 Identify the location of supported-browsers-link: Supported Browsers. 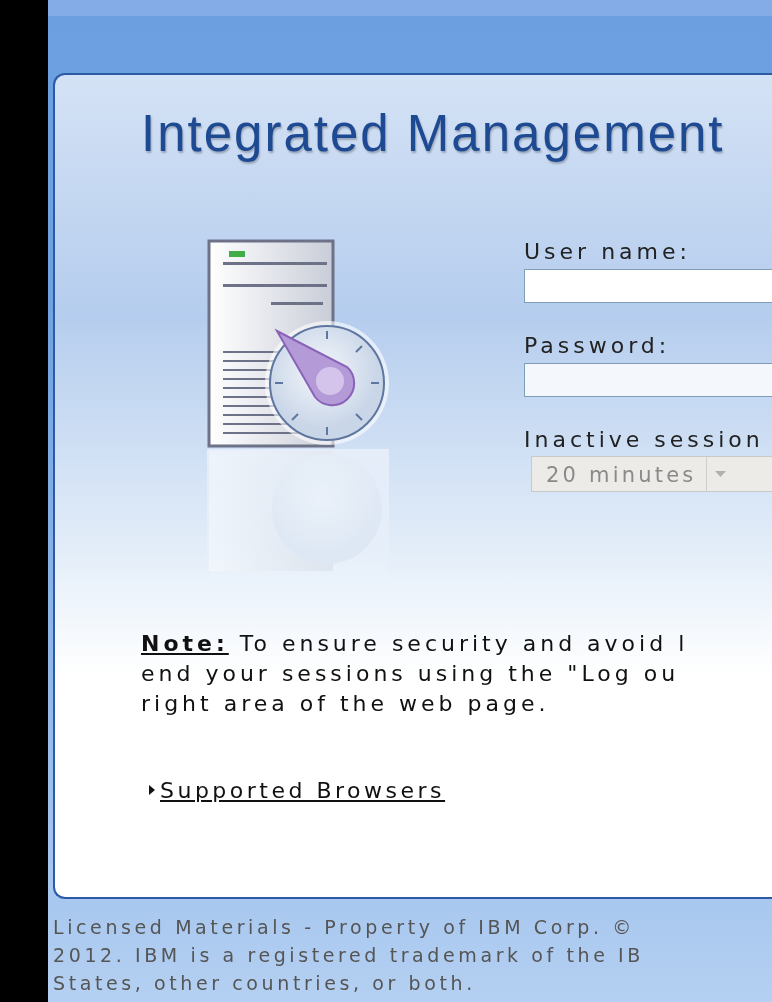
(303, 790).